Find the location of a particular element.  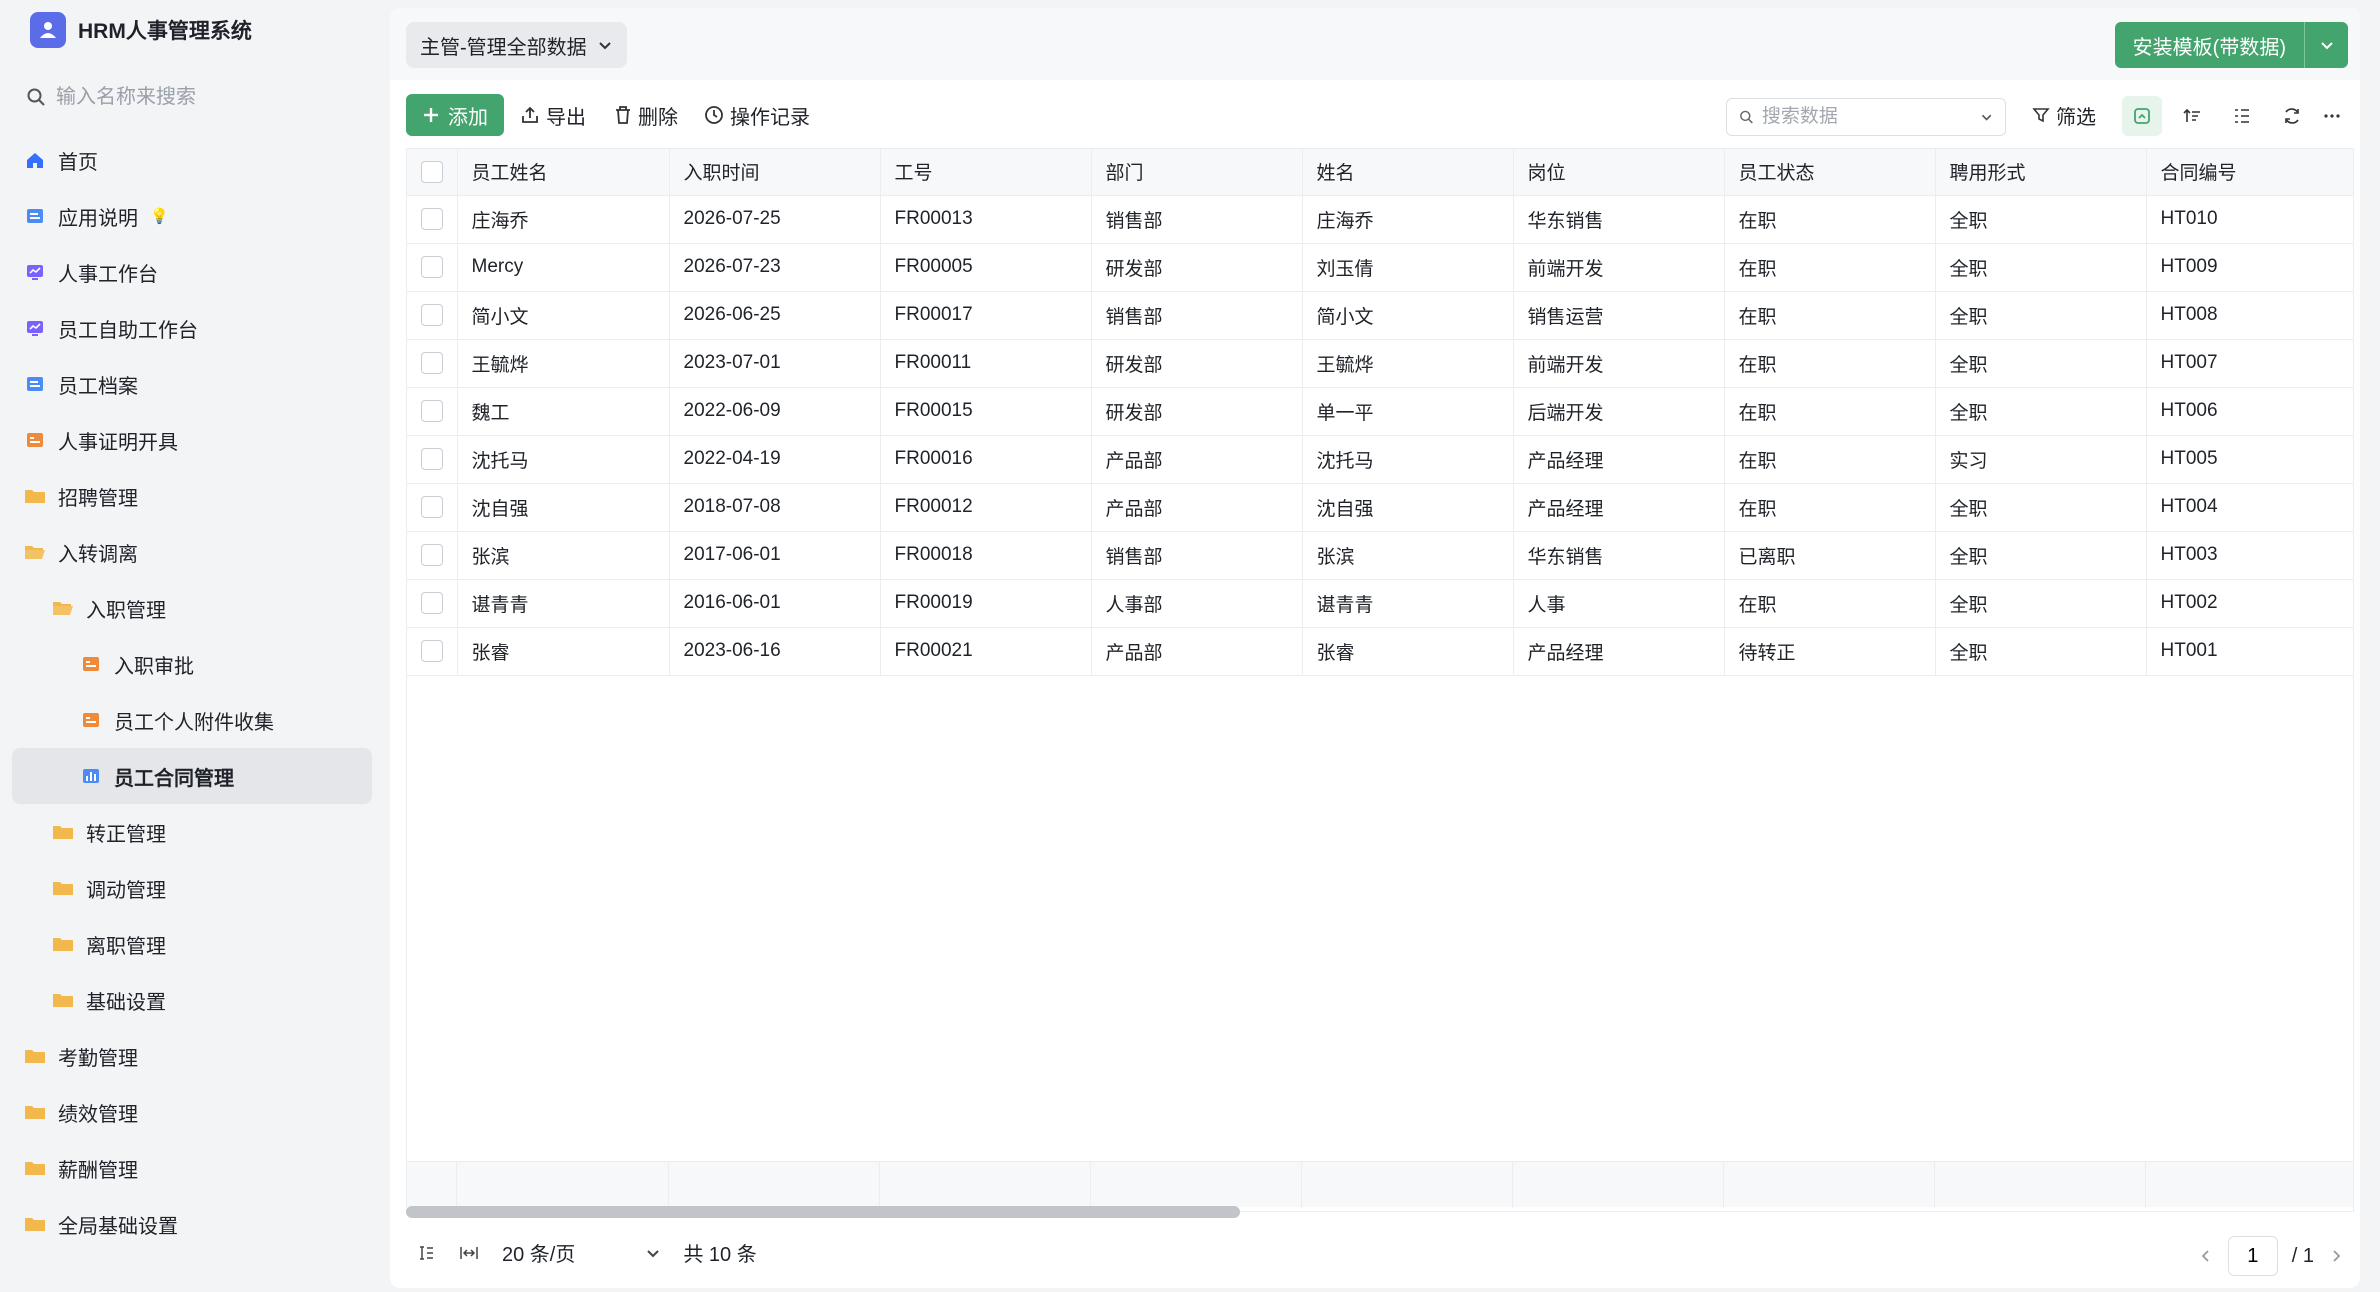

filter-button: 筛选 is located at coordinates (2064, 115).